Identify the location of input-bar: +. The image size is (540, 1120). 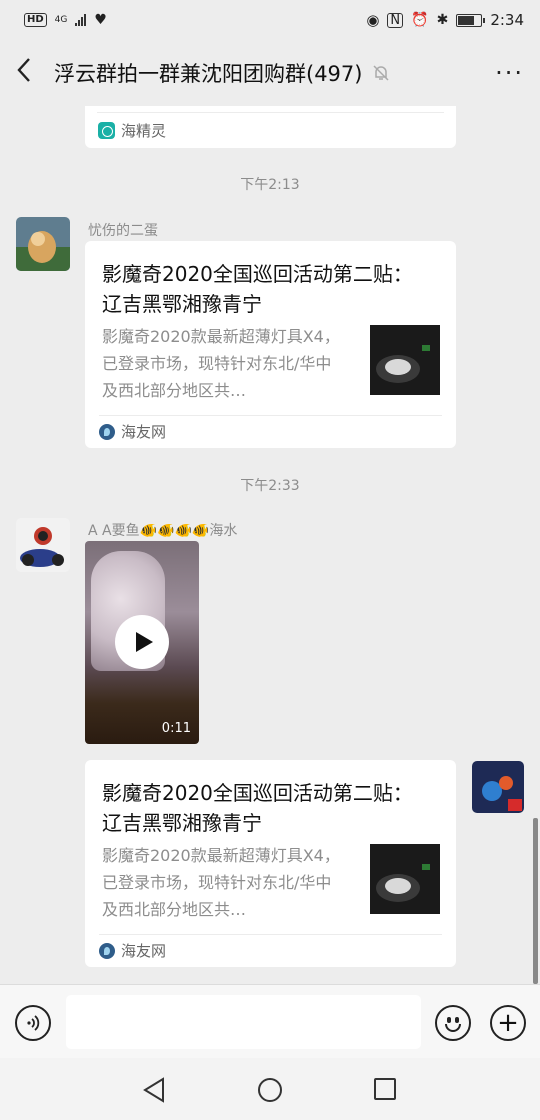
(270, 1021).